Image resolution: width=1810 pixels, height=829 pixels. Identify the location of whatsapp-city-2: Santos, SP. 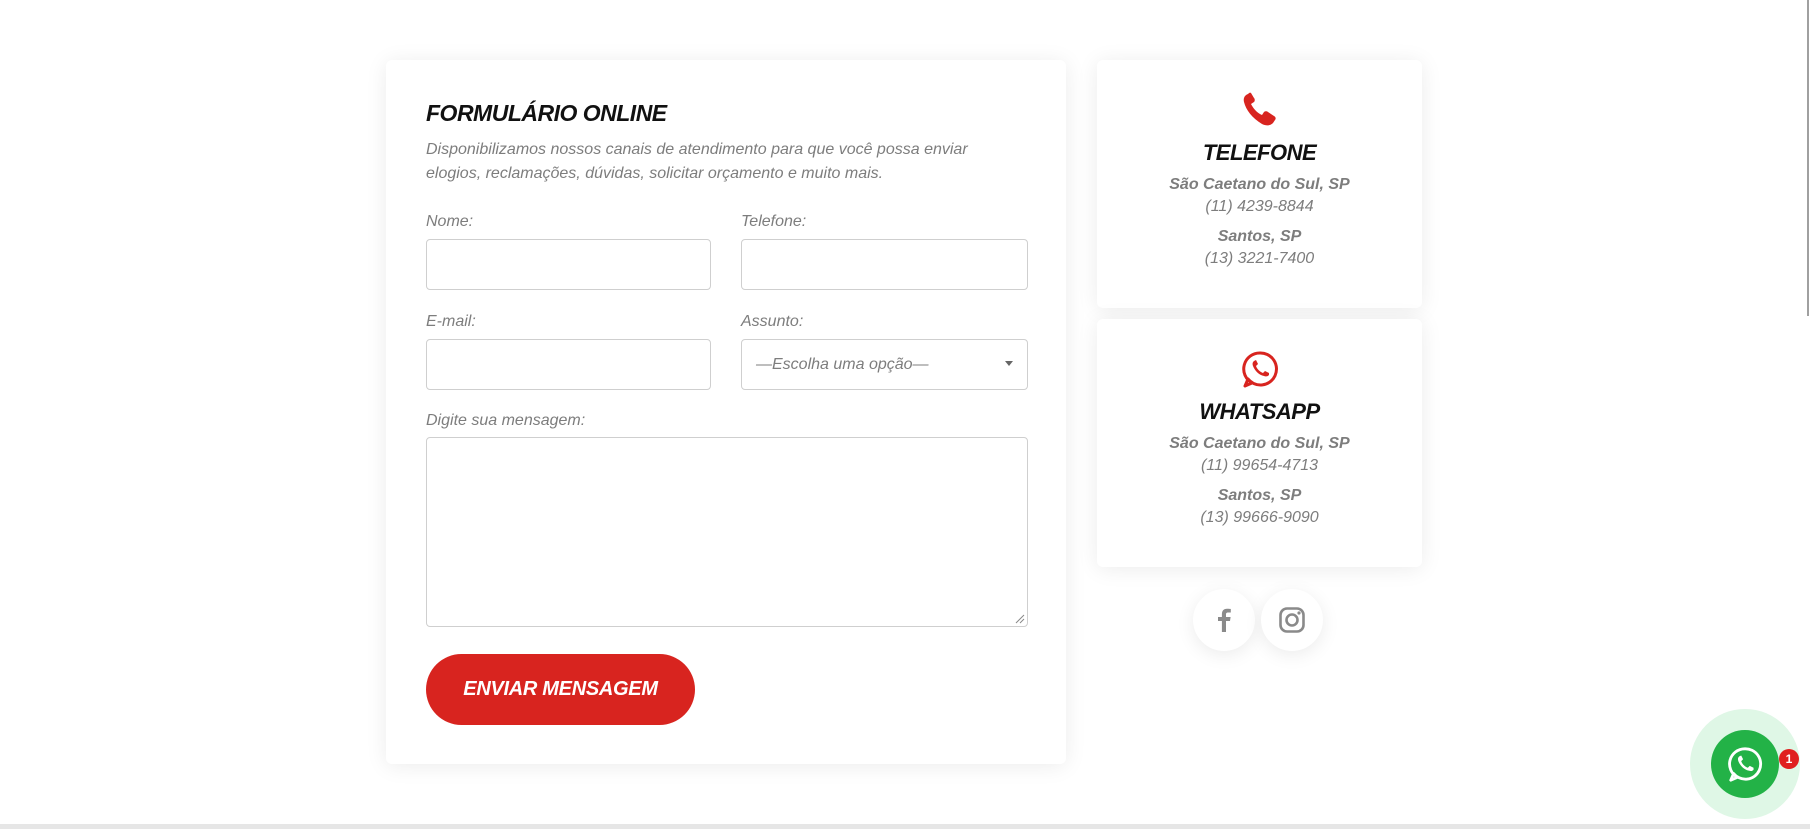
(1259, 495).